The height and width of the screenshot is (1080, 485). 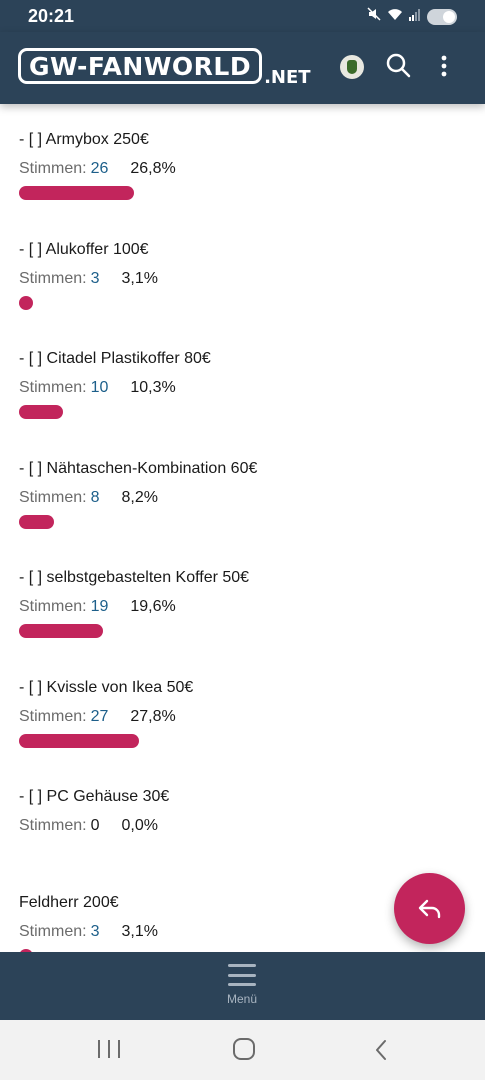 I want to click on poll-option-label: Feldherr 200€, so click(x=69, y=902).